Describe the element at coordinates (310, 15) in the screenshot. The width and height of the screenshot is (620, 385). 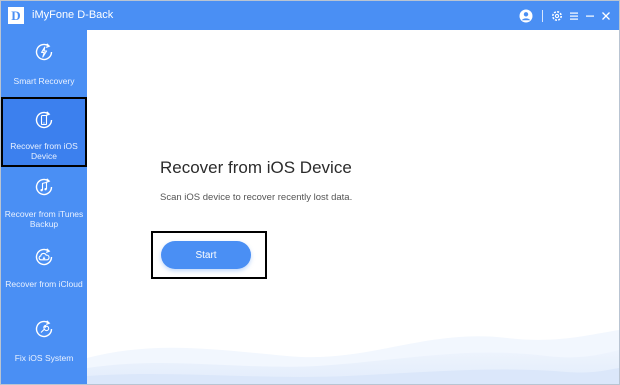
I see `title-bar: D iMyFone D-Back` at that location.